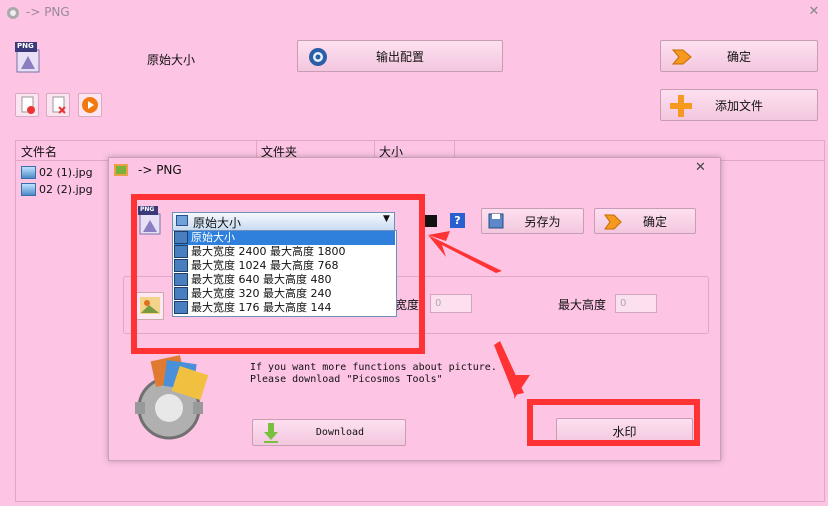 The height and width of the screenshot is (506, 828). I want to click on list-item-name: 02 (2).jpg, so click(66, 189).